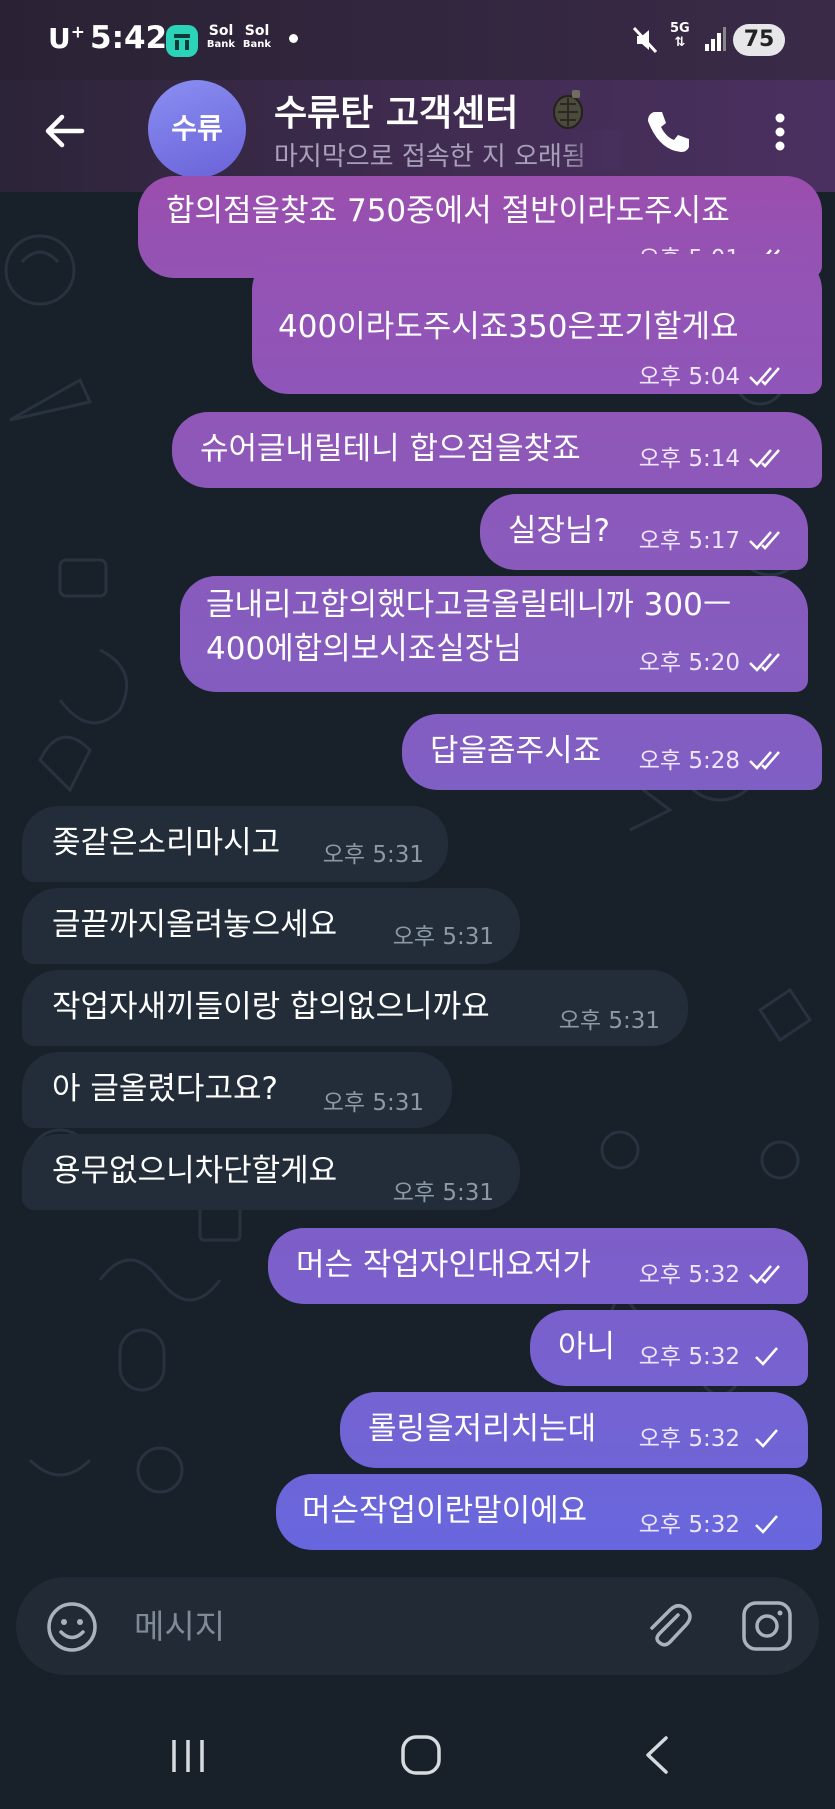  What do you see at coordinates (188, 1756) in the screenshot?
I see `recent-apps-icon` at bounding box center [188, 1756].